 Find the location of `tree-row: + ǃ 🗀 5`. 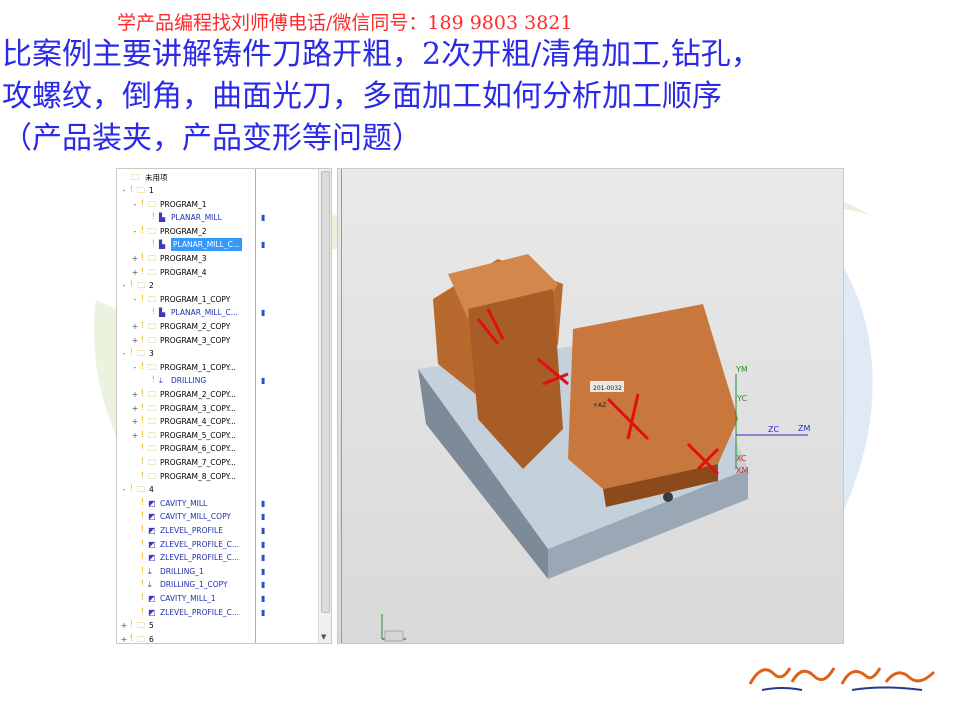

tree-row: + ǃ 🗀 5 is located at coordinates (218, 625).